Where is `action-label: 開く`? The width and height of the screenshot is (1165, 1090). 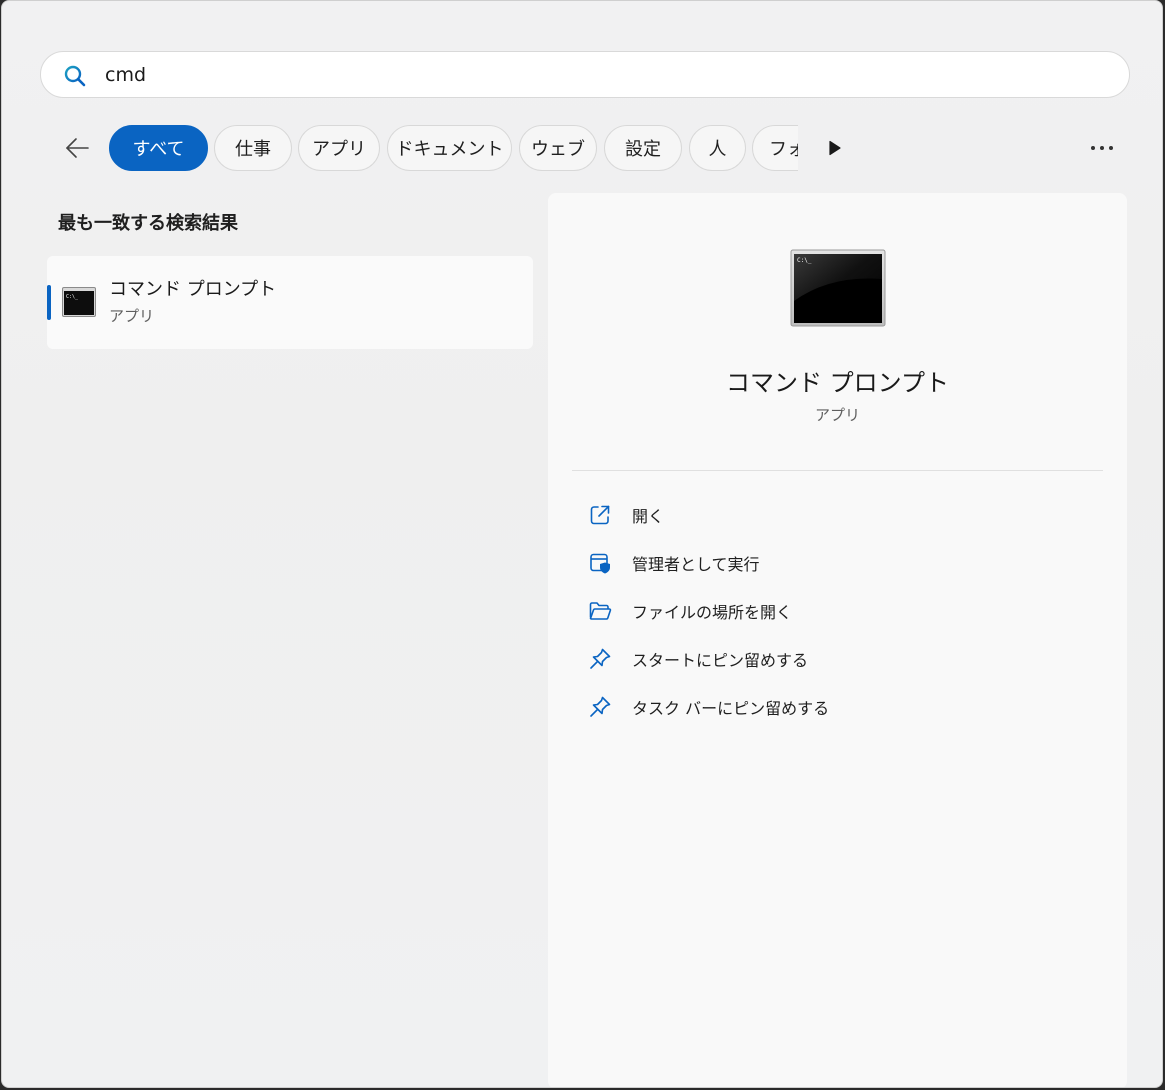
action-label: 開く is located at coordinates (648, 516).